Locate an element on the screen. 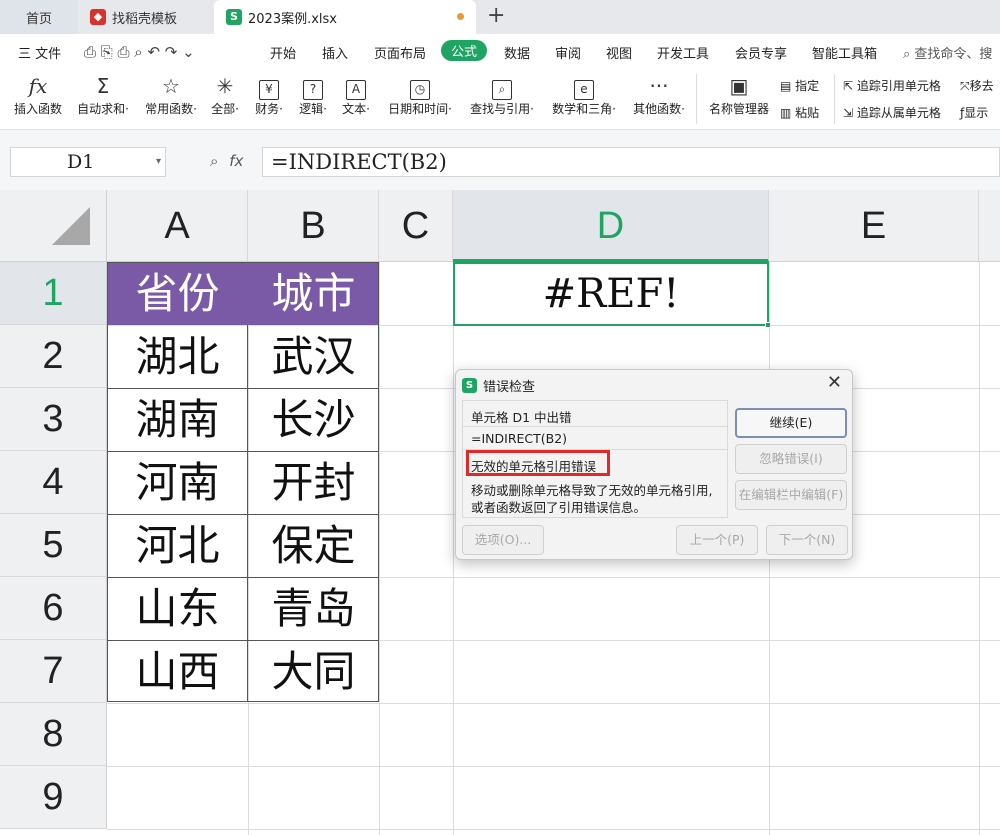 This screenshot has width=1000, height=835. cell-d1: #REF! is located at coordinates (612, 295).